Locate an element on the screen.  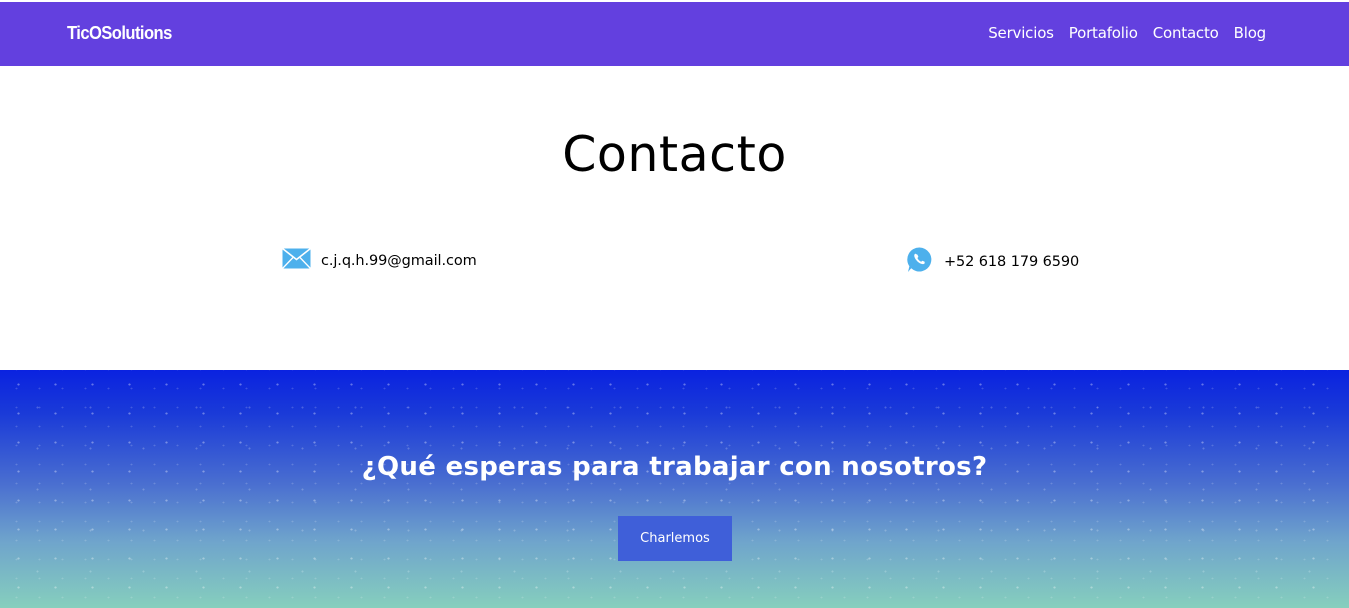
contact-email: c.j.q.h.99@gmail.com is located at coordinates (379, 260).